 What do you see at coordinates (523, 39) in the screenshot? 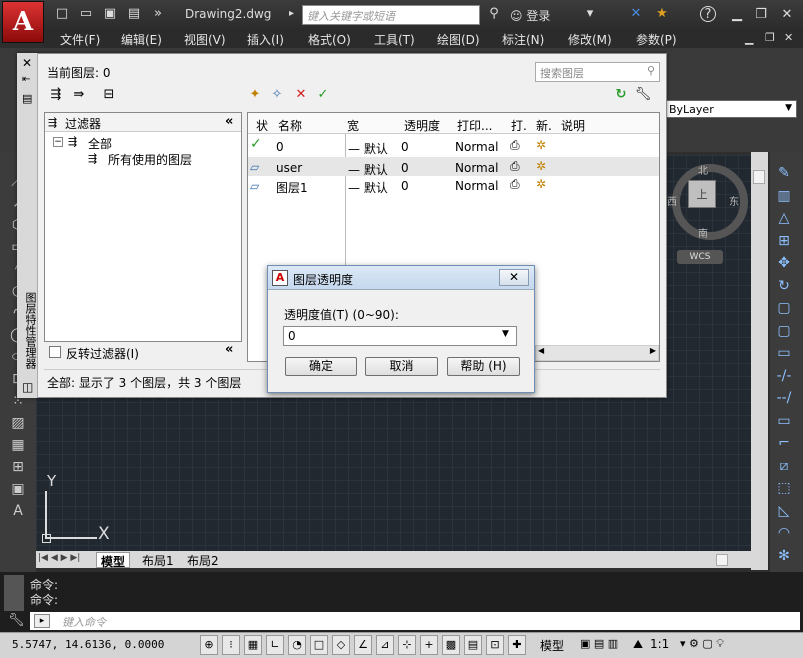
I see `menu-dimension: 标注(N)` at bounding box center [523, 39].